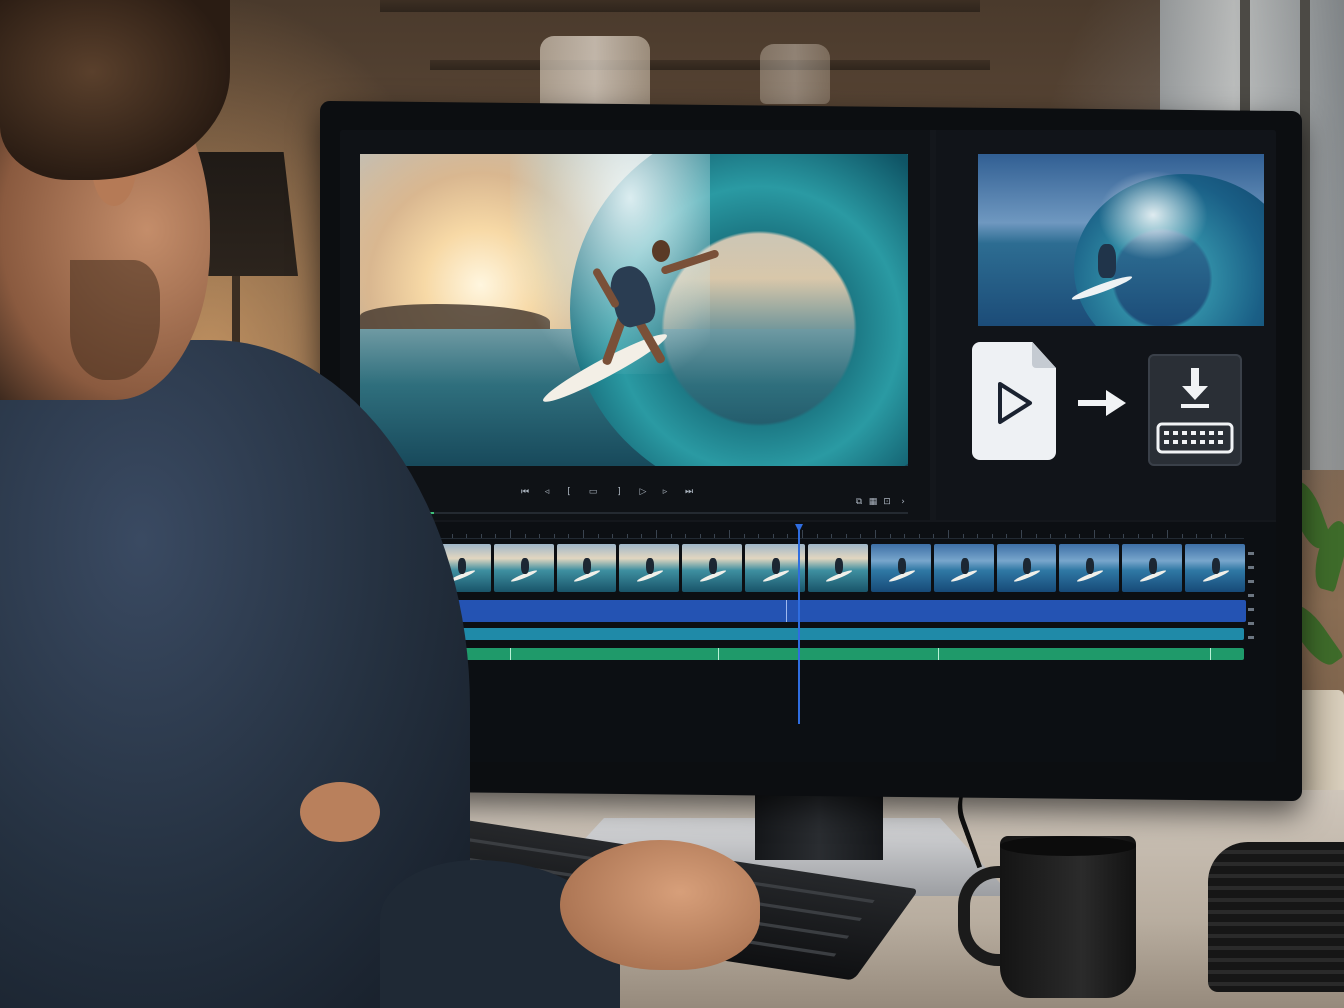 The height and width of the screenshot is (1008, 1344). I want to click on surfer, so click(1107, 261).